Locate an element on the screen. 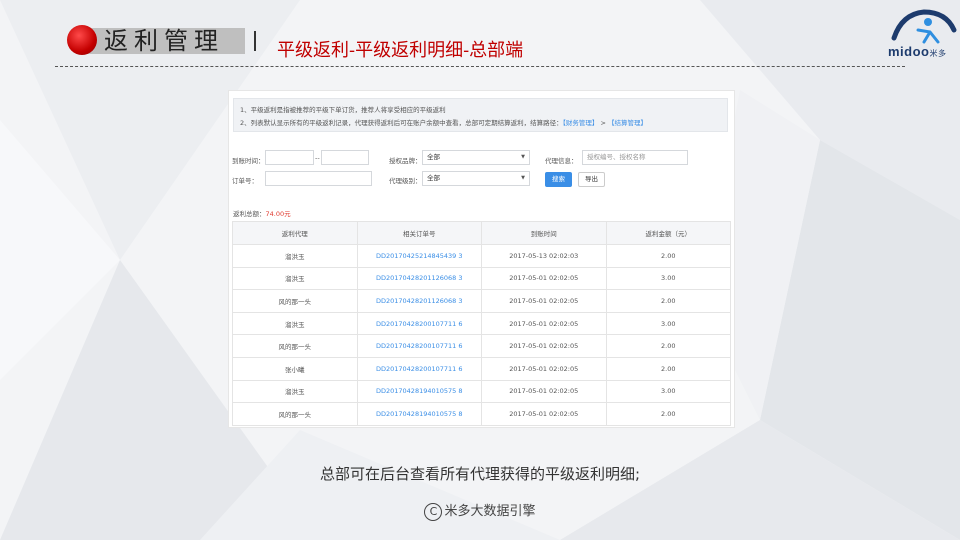 This screenshot has height=540, width=960. title-red-dot is located at coordinates (82, 40).